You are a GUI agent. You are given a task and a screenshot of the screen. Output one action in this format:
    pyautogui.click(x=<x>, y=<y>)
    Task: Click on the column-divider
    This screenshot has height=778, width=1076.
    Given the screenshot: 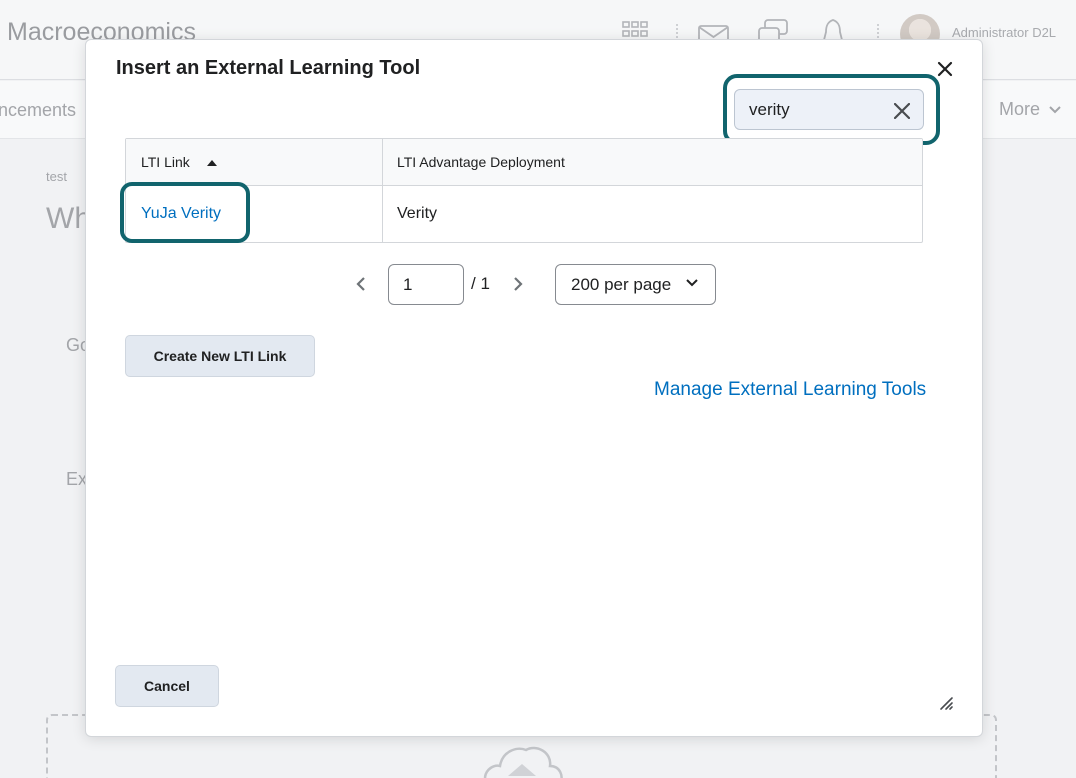 What is the action you would take?
    pyautogui.click(x=382, y=190)
    